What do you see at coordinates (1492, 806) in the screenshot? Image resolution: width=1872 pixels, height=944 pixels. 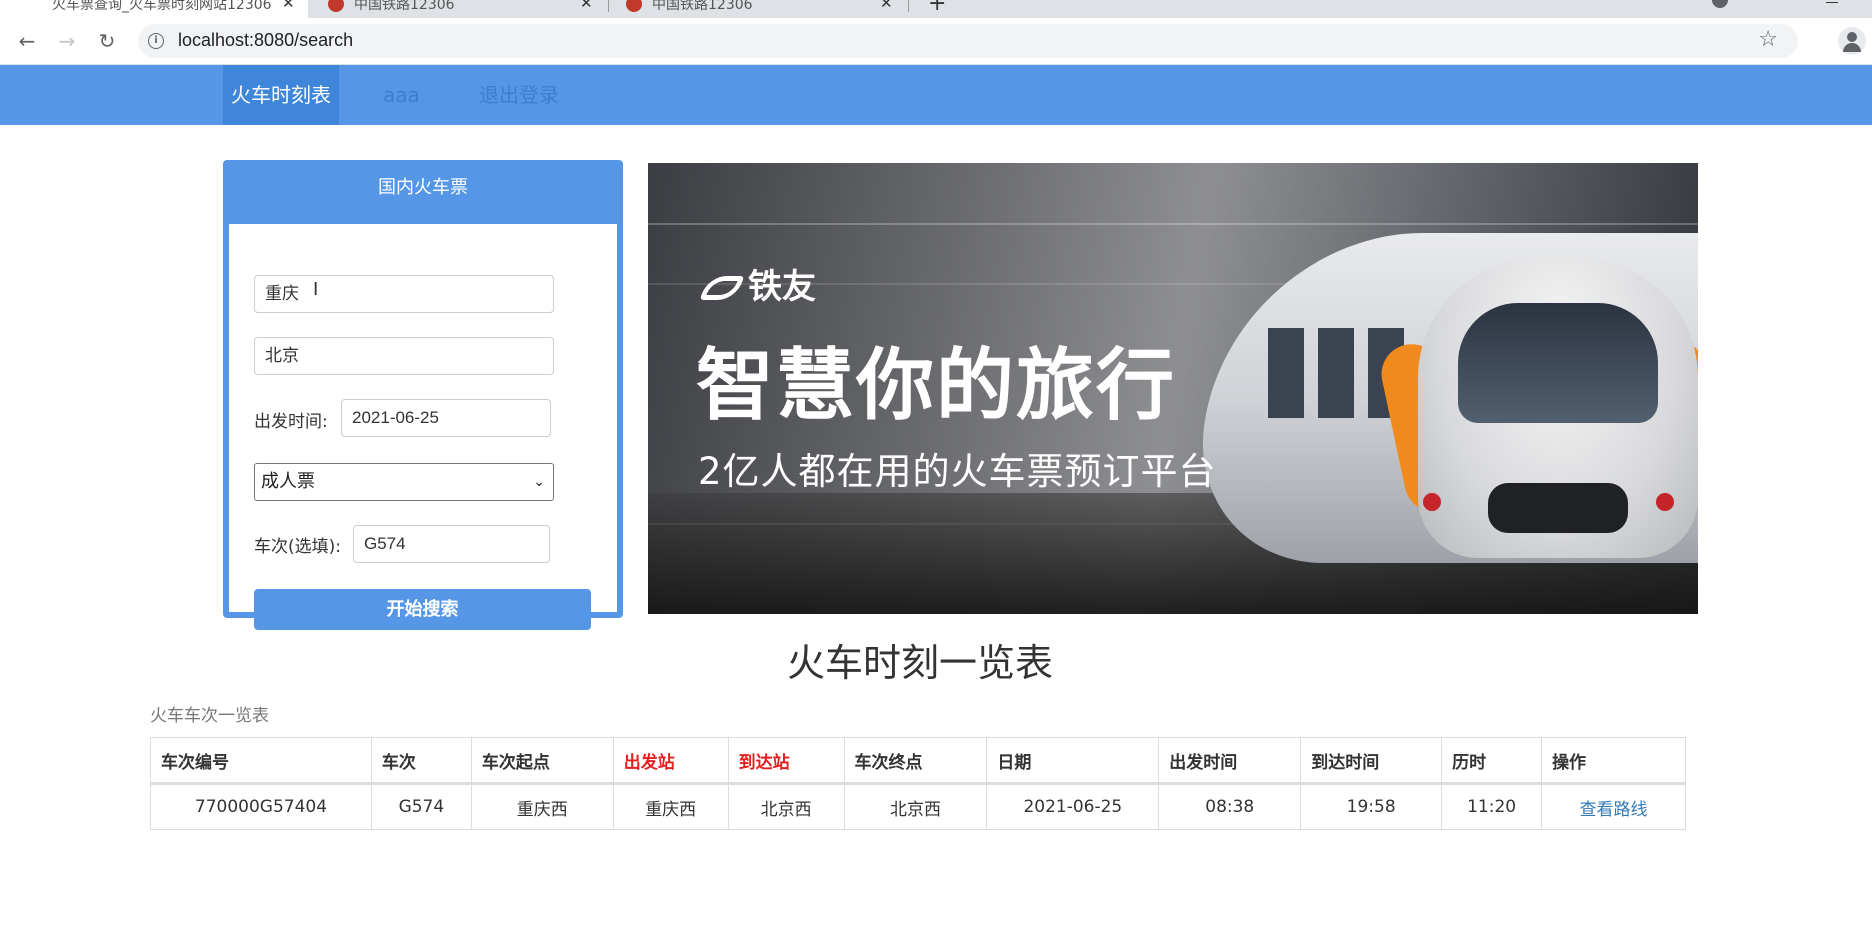 I see `cell-duration: 11:20` at bounding box center [1492, 806].